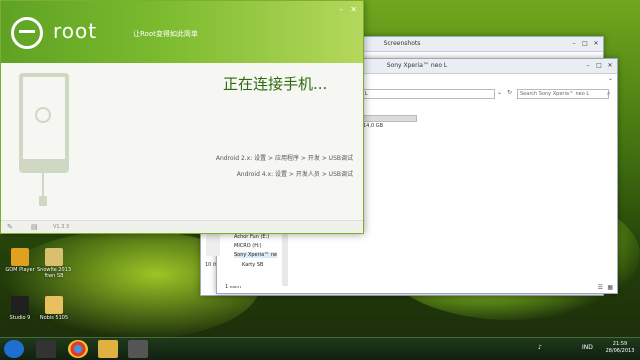 This screenshot has height=360, width=640. What do you see at coordinates (587, 347) in the screenshot?
I see `language-indicator: IND` at bounding box center [587, 347].